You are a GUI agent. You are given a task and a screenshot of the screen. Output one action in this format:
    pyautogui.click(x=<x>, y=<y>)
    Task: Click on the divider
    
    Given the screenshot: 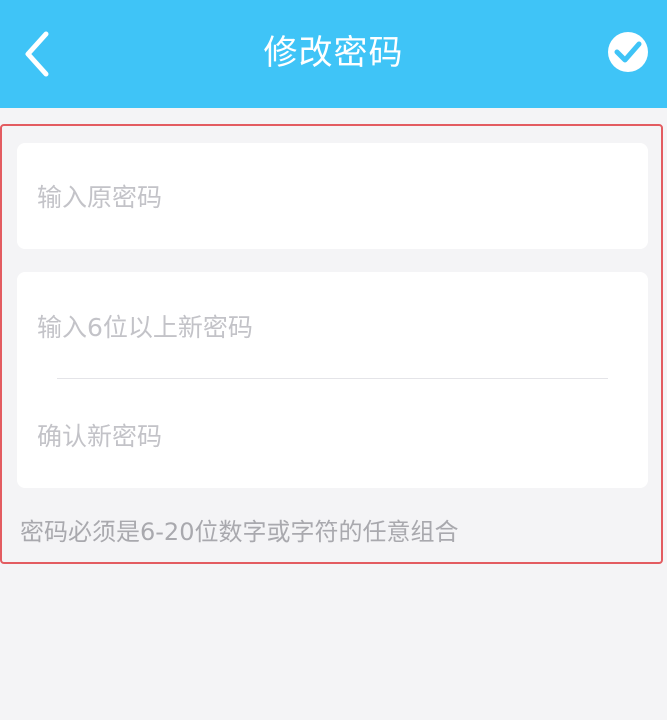 What is the action you would take?
    pyautogui.click(x=332, y=378)
    